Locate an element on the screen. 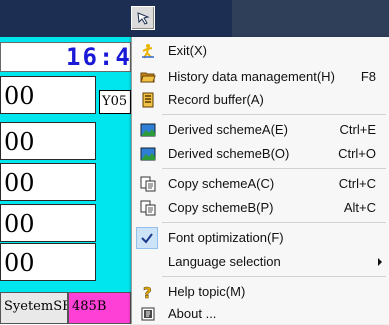  menu-item-label: Derived schemeA(E) is located at coordinates (228, 129).